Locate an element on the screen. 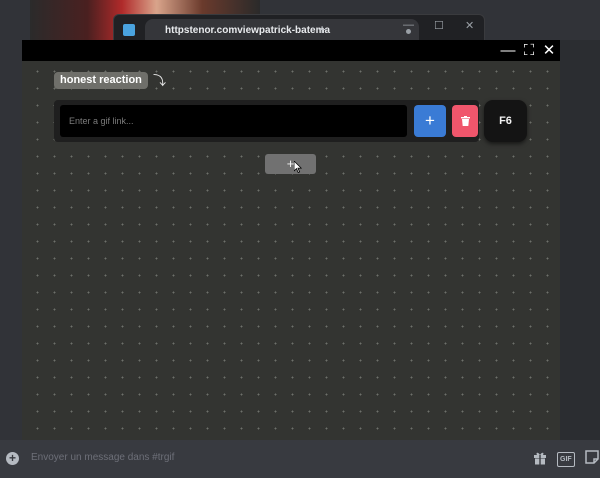  trash-icon is located at coordinates (465, 121).